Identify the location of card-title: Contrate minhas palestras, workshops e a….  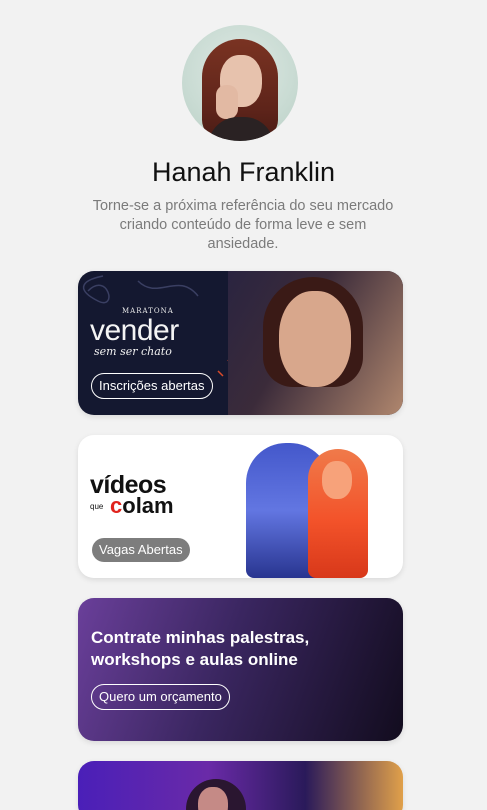
(200, 648).